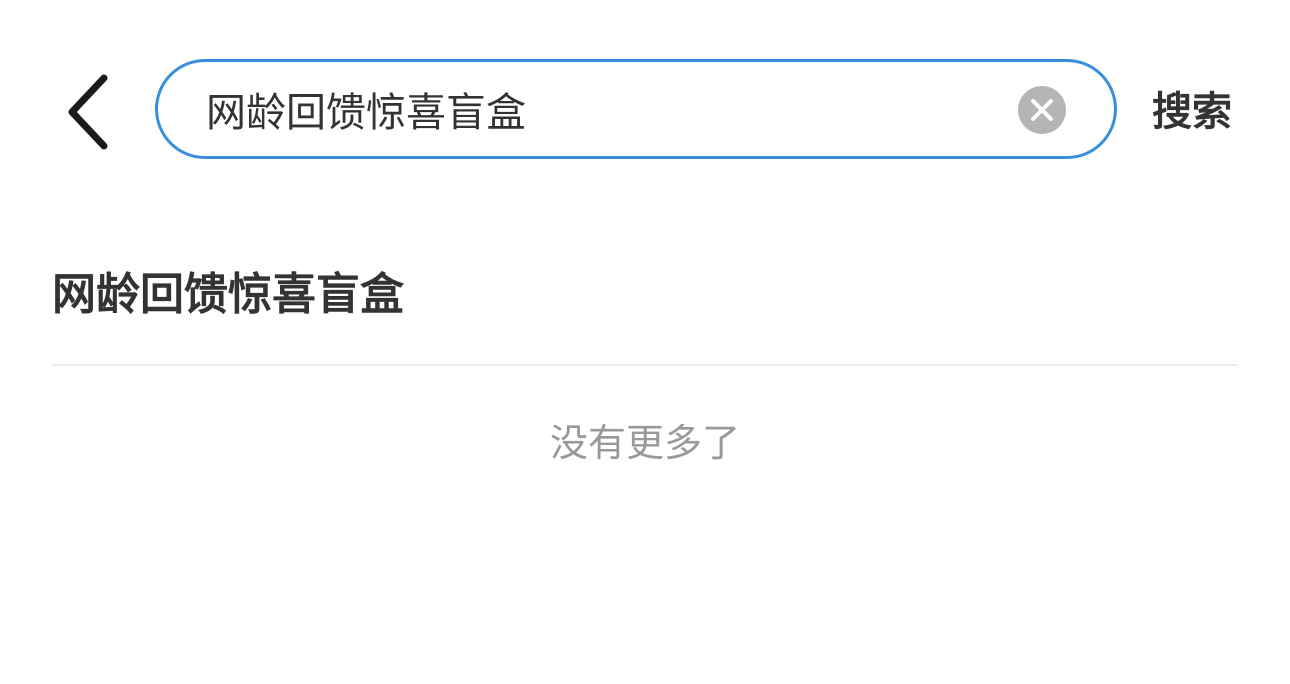  What do you see at coordinates (645, 365) in the screenshot?
I see `divider` at bounding box center [645, 365].